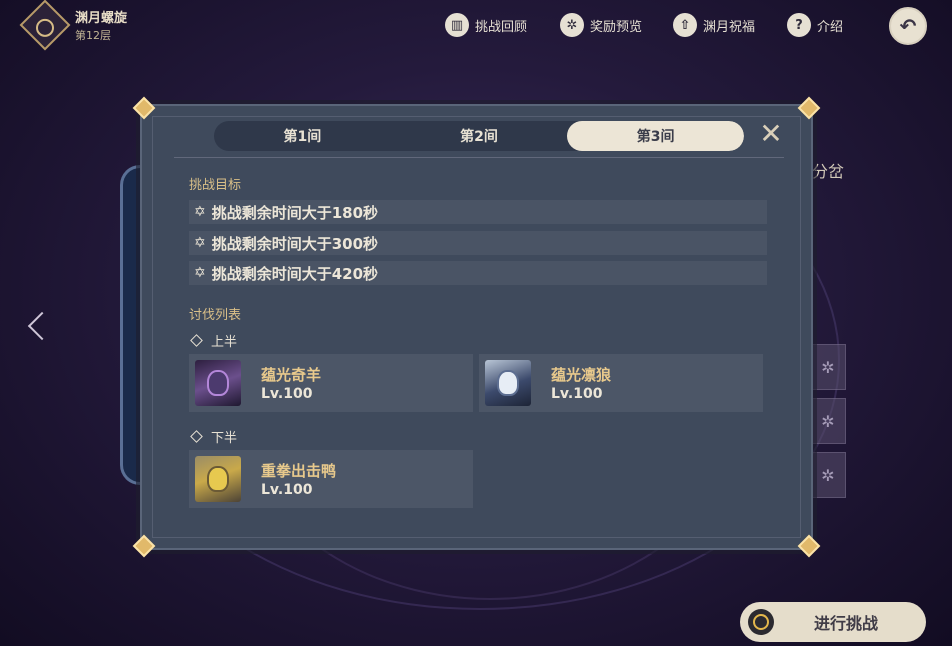  I want to click on nav-blessing: ⇧ 渊月祝福, so click(714, 25).